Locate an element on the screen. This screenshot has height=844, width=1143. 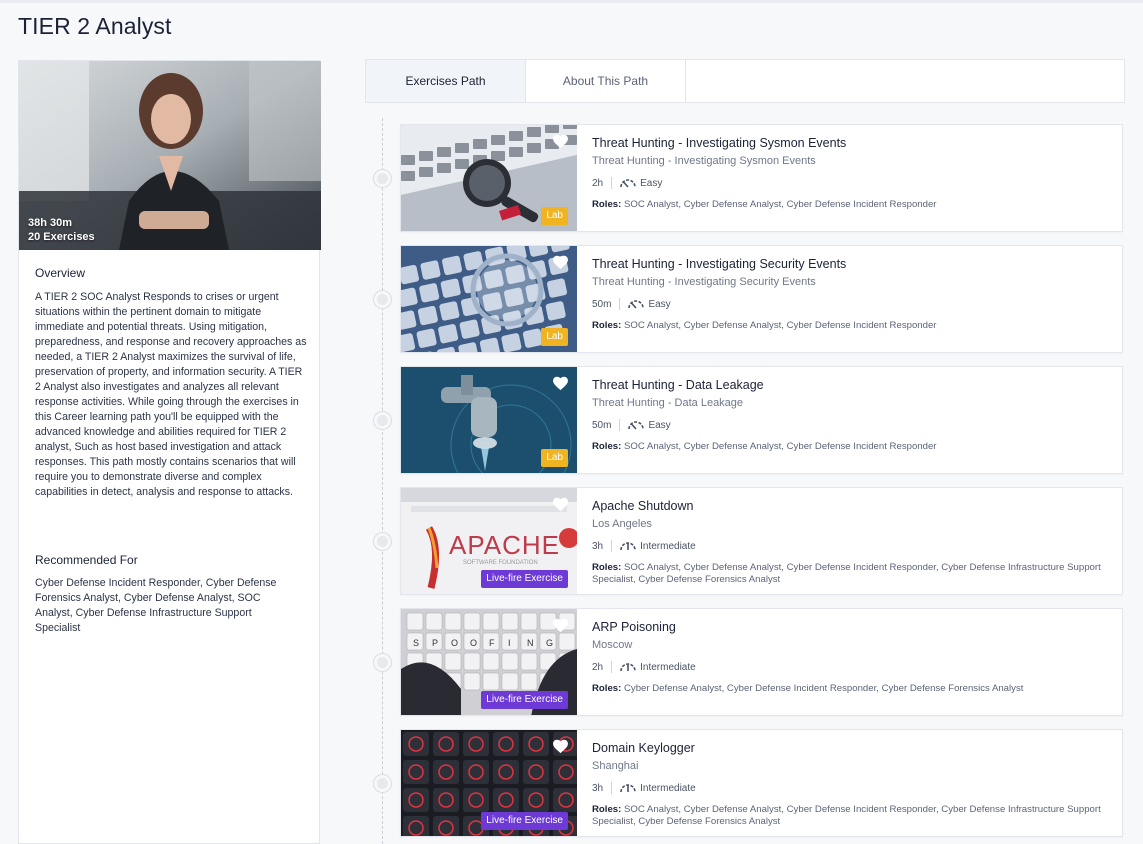
svg-text: F is located at coordinates (492, 643).